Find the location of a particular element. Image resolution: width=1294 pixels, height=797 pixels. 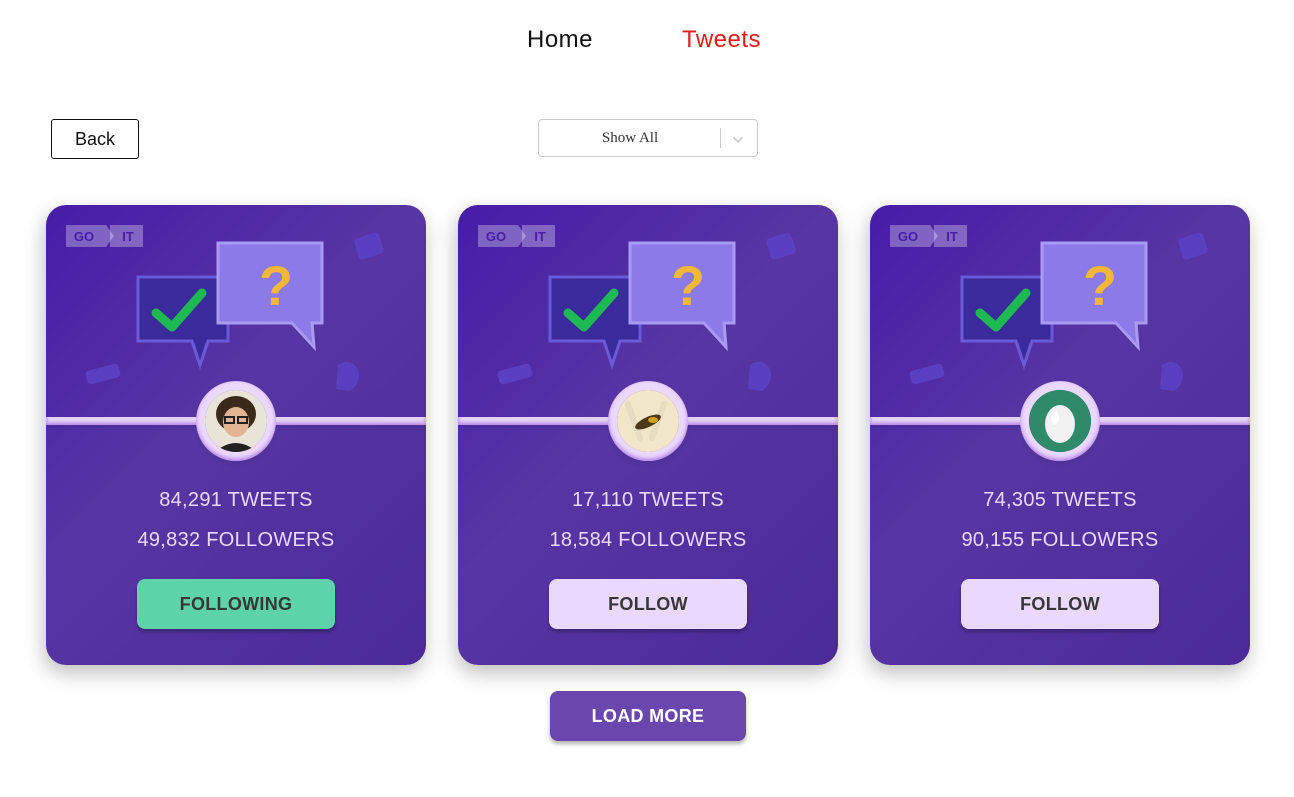

top-nav: Home Tweets is located at coordinates (647, 43).